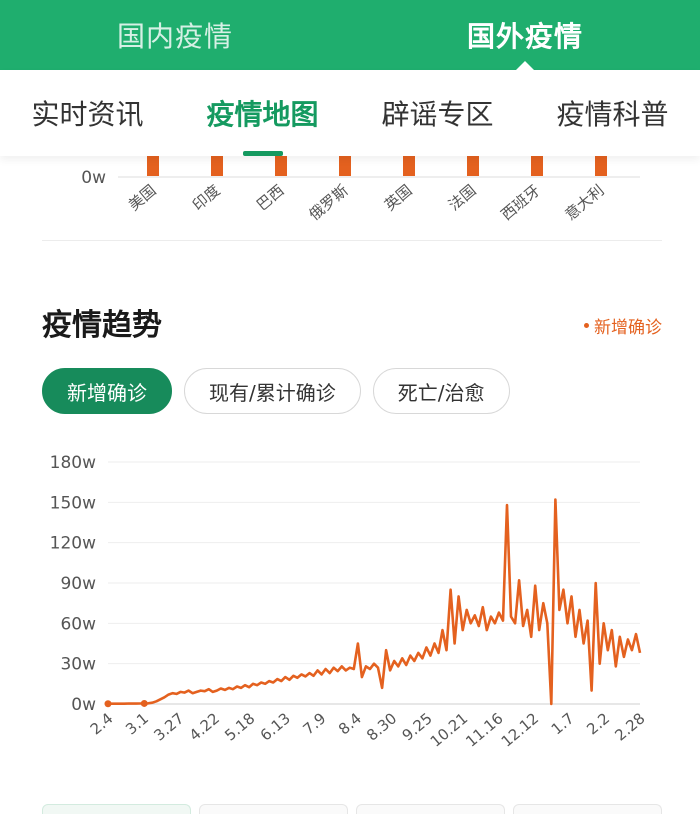  What do you see at coordinates (441, 391) in the screenshot?
I see `chip-death-recovered: 死亡/治愈` at bounding box center [441, 391].